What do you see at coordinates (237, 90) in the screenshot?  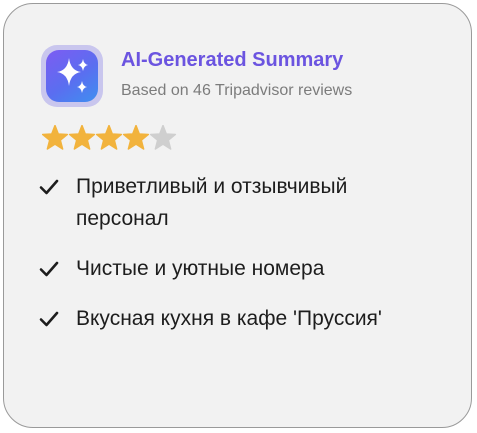 I see `summary-subtitle: Based on 46 Tripadvisor reviews` at bounding box center [237, 90].